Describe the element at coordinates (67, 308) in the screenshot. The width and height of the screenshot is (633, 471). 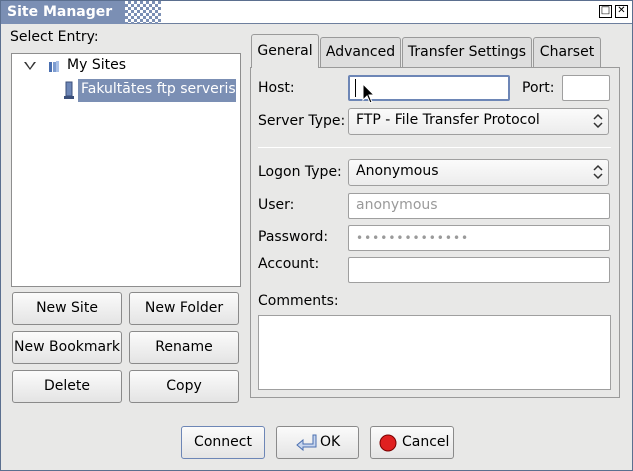
I see `new-site-button: New Site` at that location.